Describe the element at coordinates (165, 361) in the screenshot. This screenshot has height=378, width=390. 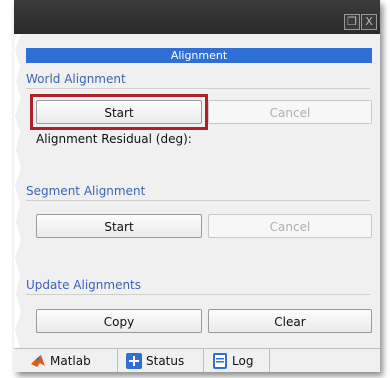
I see `tab-status-label: Status` at that location.